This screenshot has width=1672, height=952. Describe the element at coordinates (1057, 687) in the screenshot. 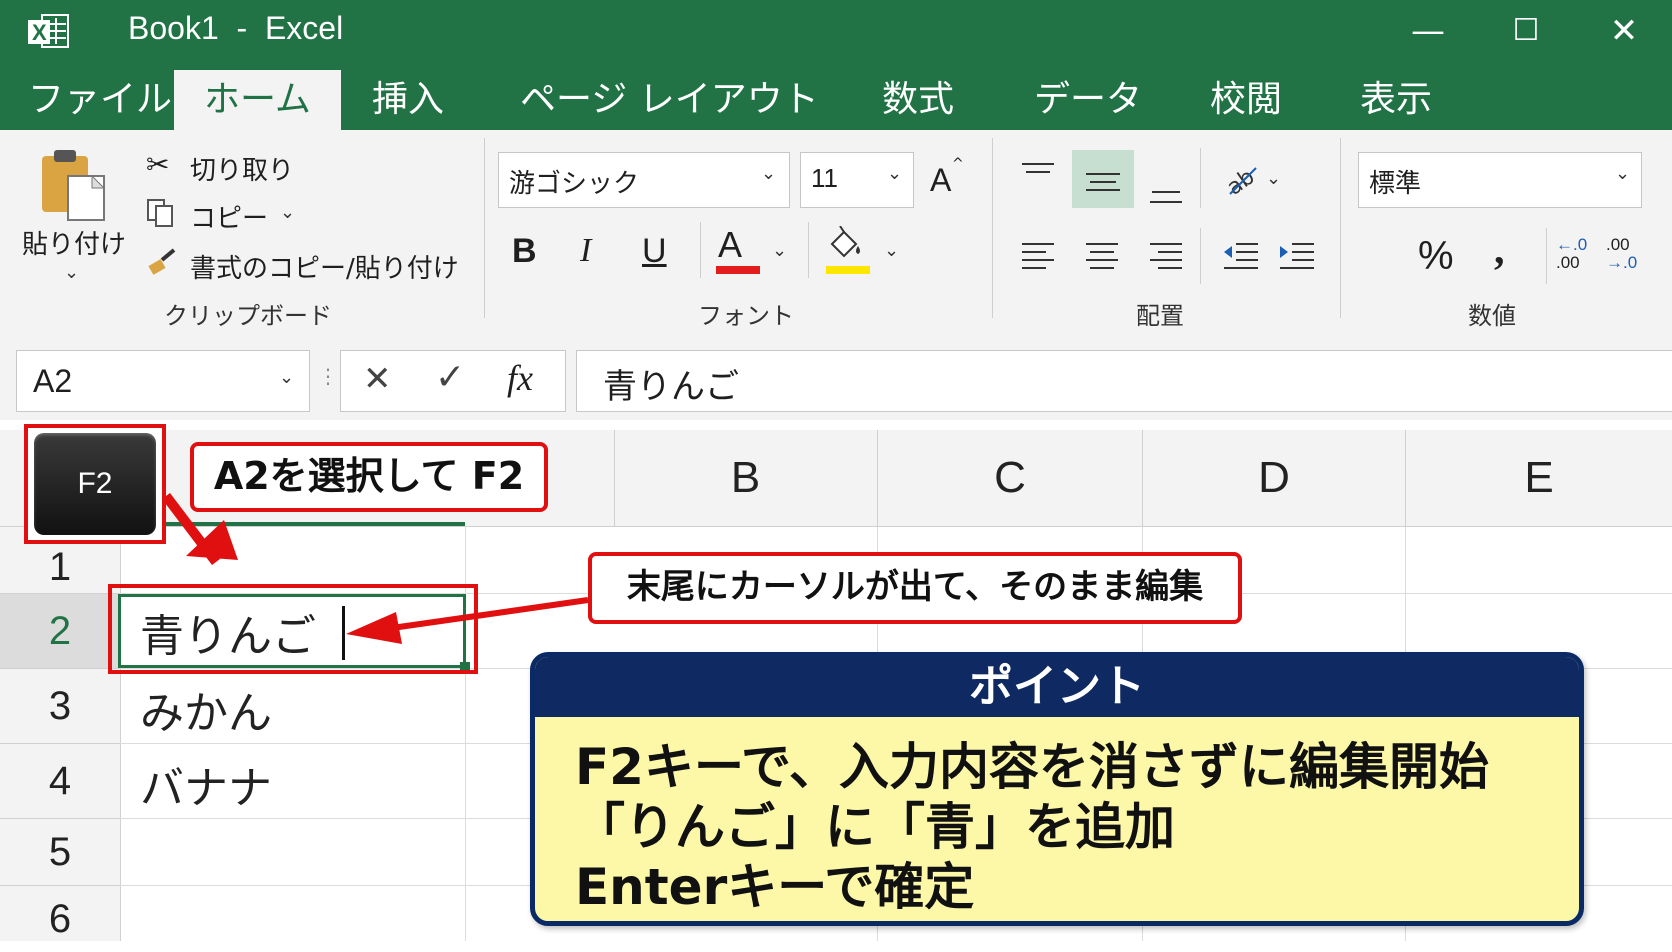

I see `point-title: ポイント` at that location.